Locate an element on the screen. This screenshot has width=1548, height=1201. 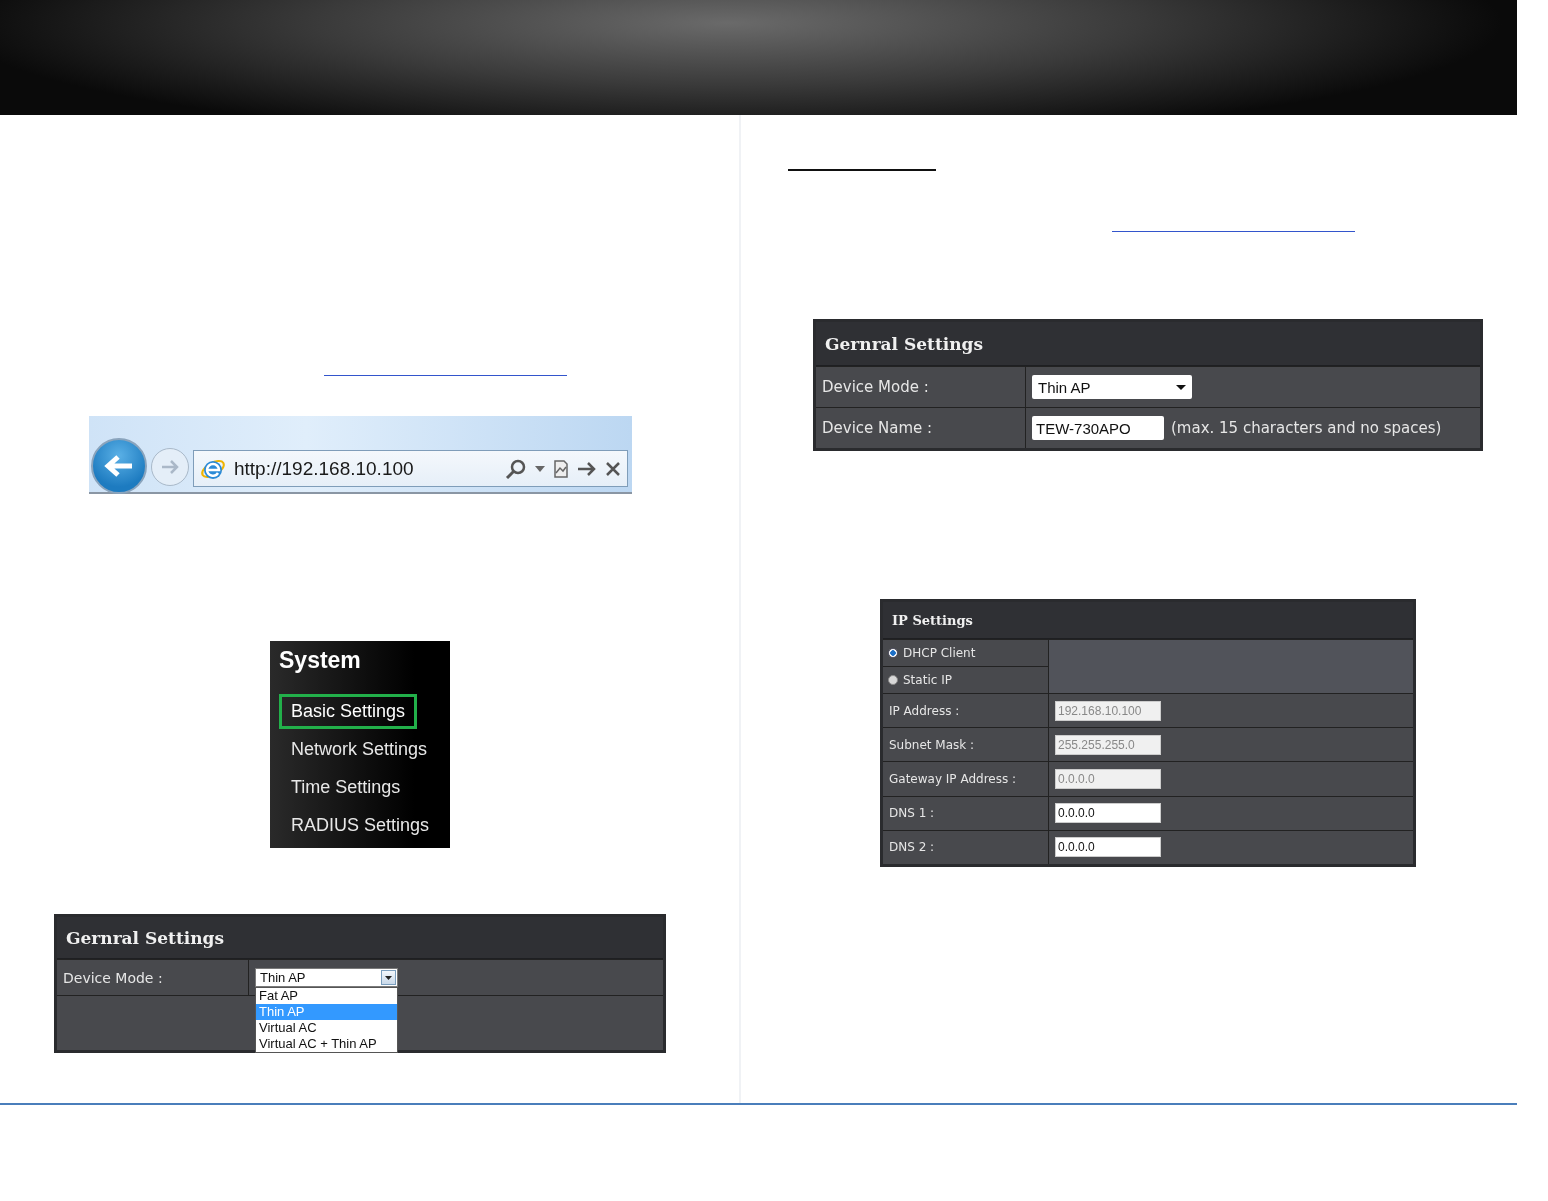
menu-item: Time Settings is located at coordinates (346, 787).